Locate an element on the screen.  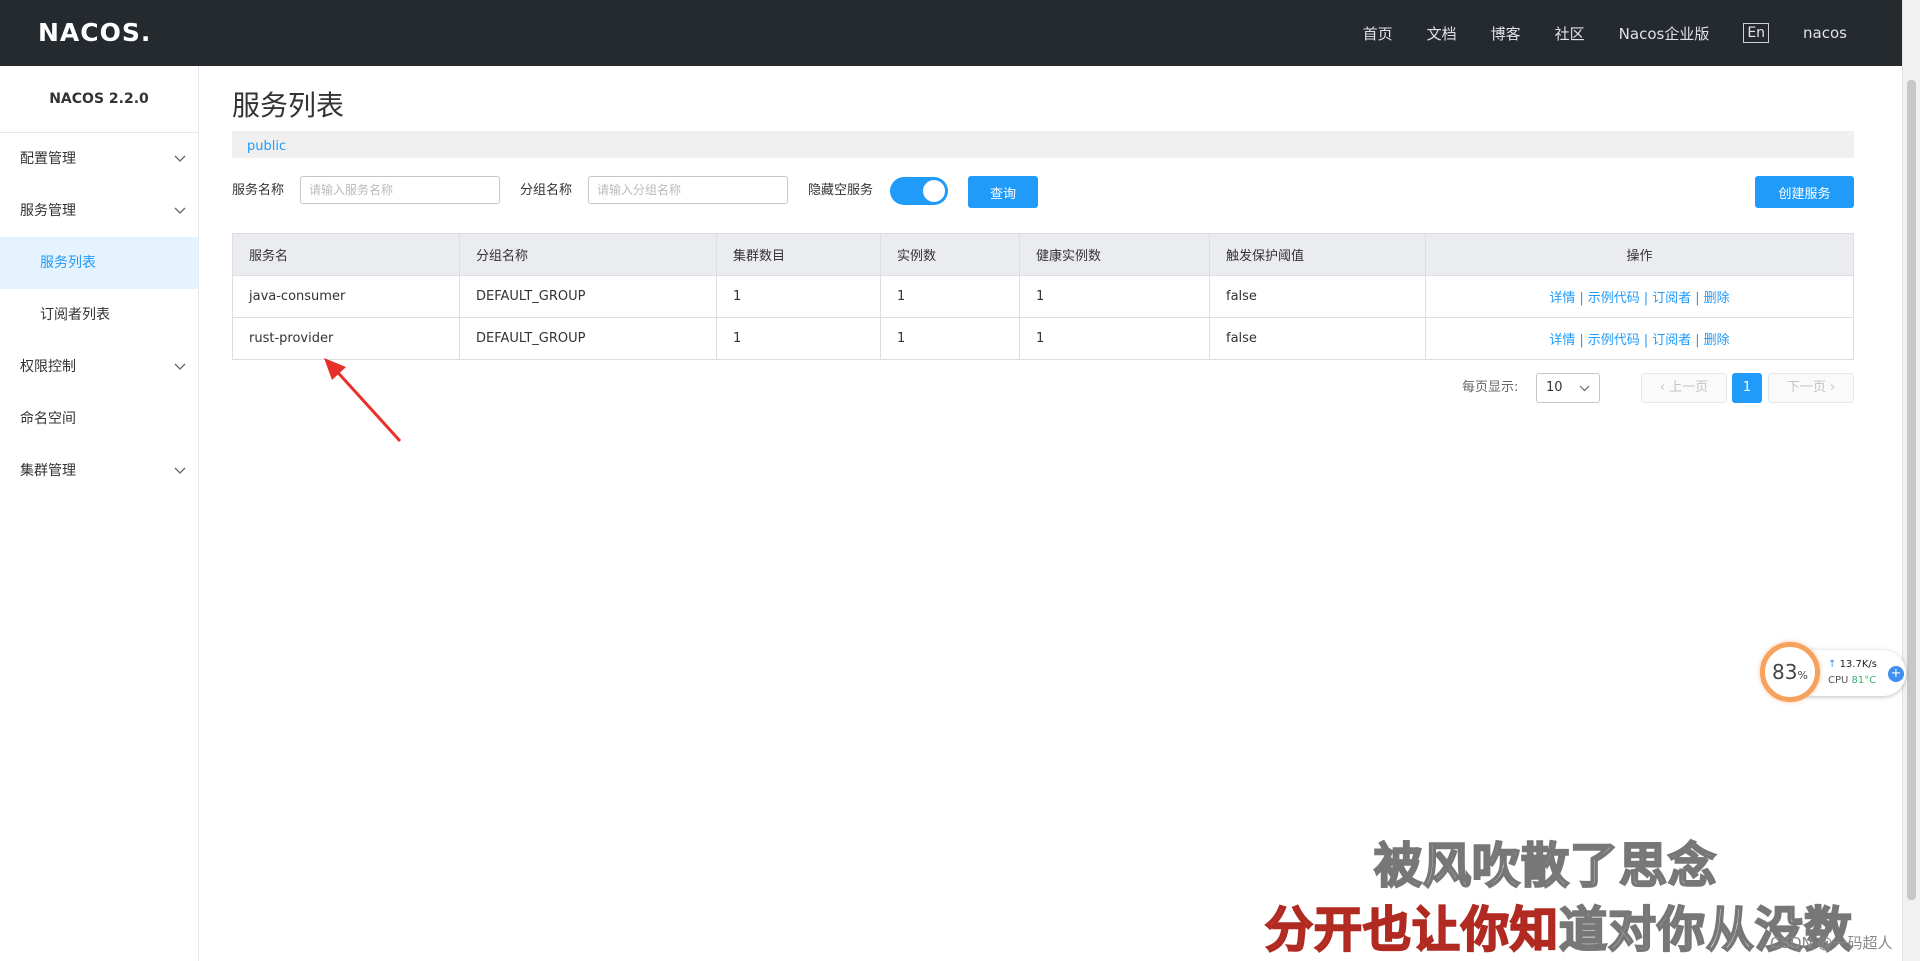
prev-page-button: ‹ 上一页 is located at coordinates (1684, 388).